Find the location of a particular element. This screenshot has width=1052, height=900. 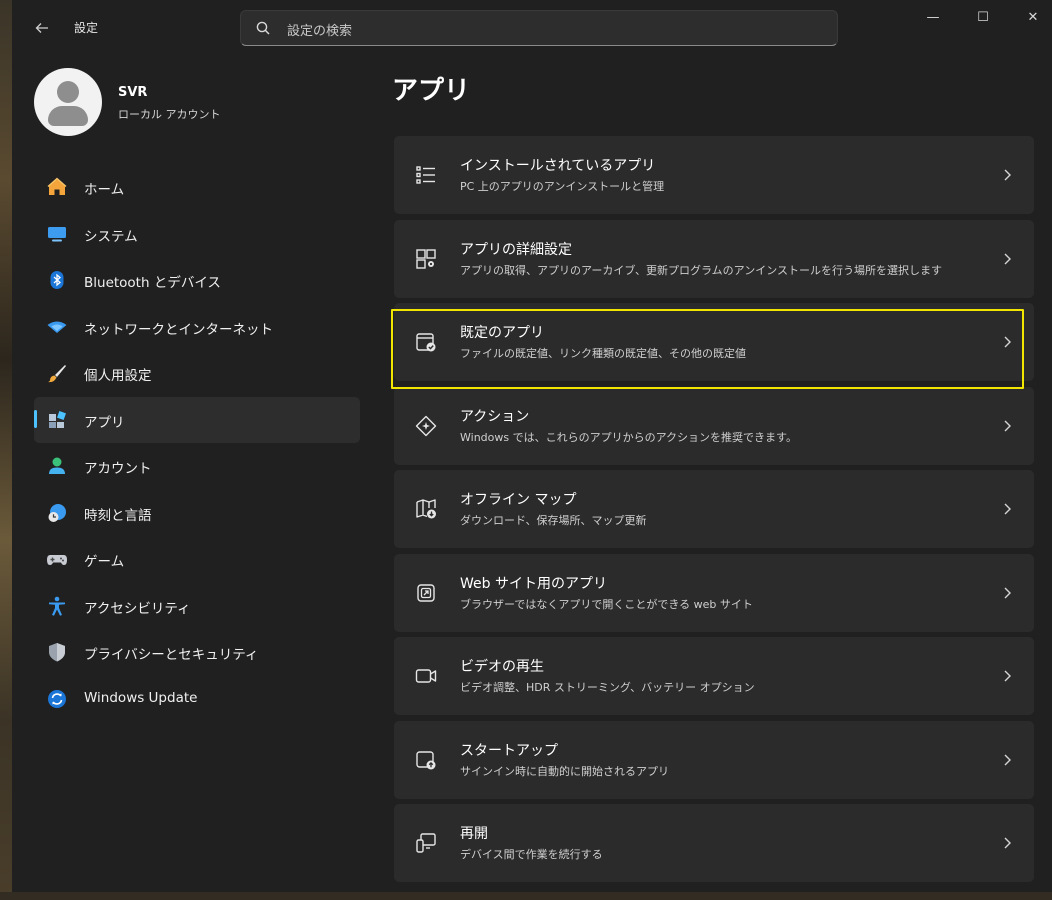

wifi-icon is located at coordinates (57, 327).